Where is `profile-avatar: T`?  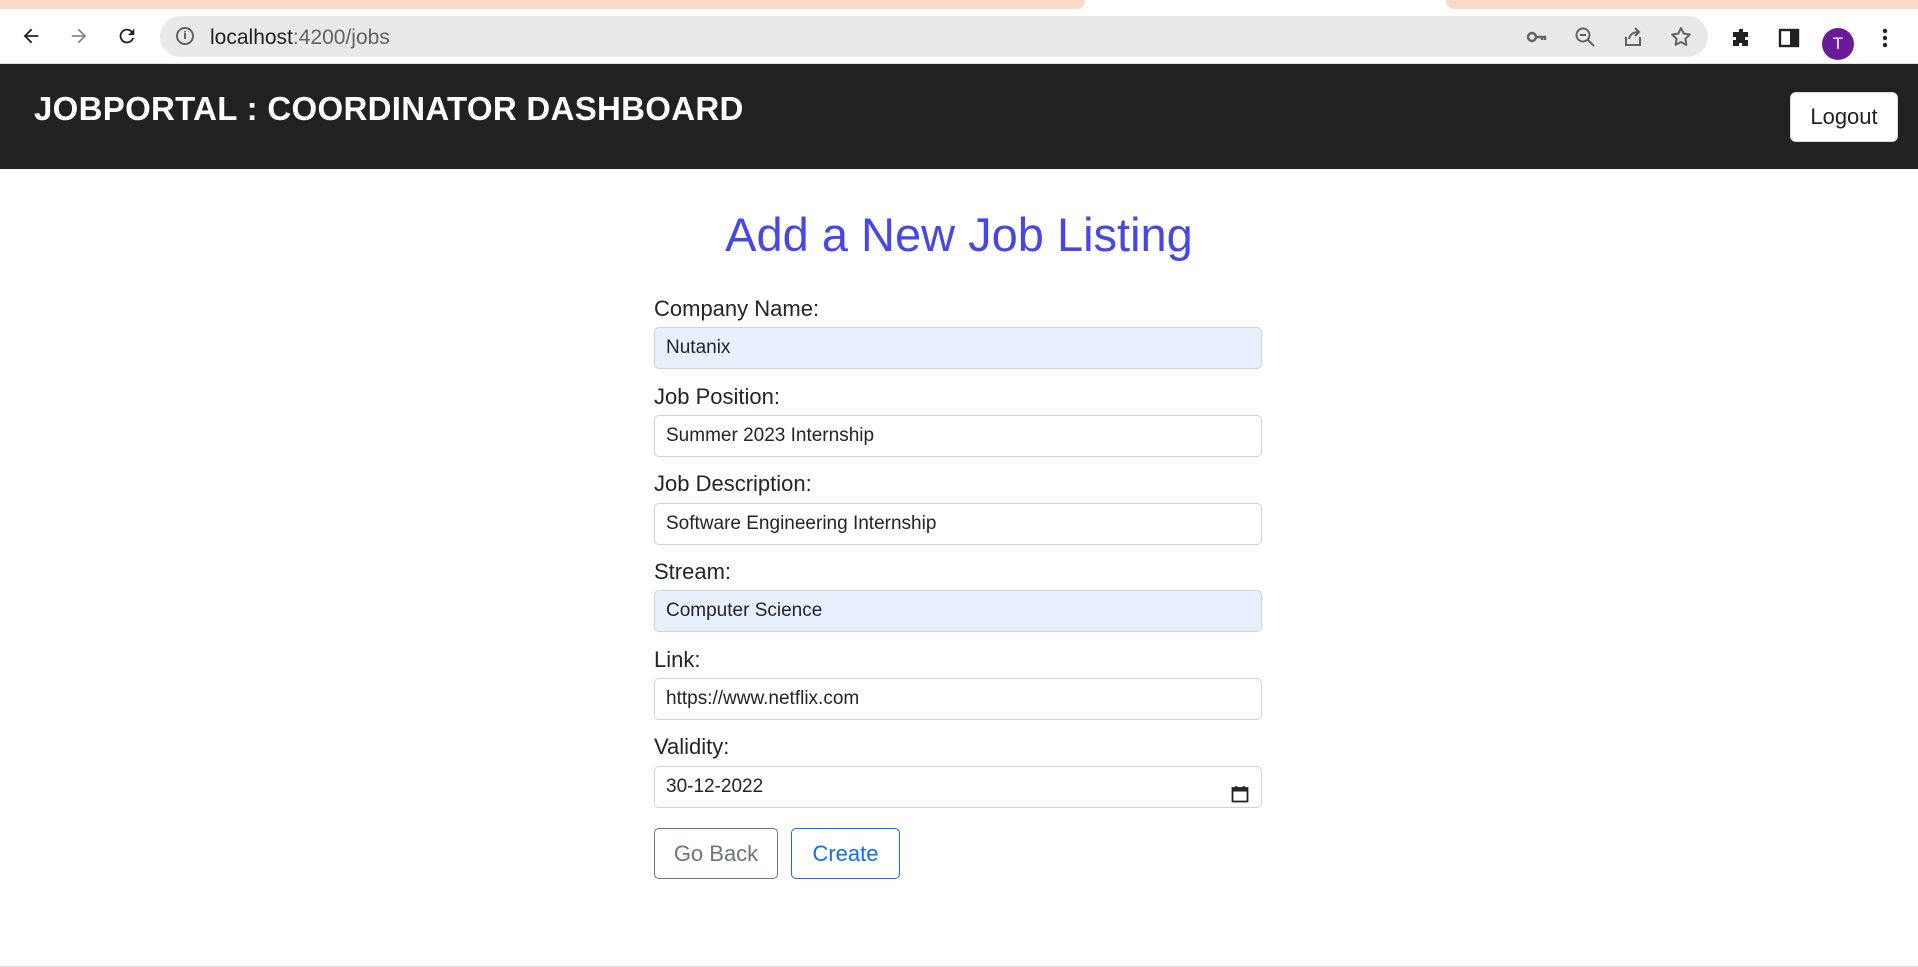
profile-avatar: T is located at coordinates (1838, 44).